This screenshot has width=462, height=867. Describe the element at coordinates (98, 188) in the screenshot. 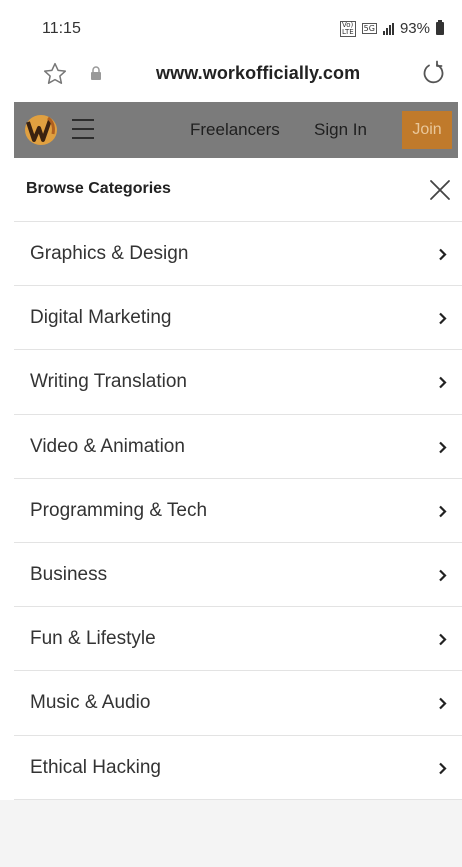

I see `panel-title: Browse Categories` at that location.